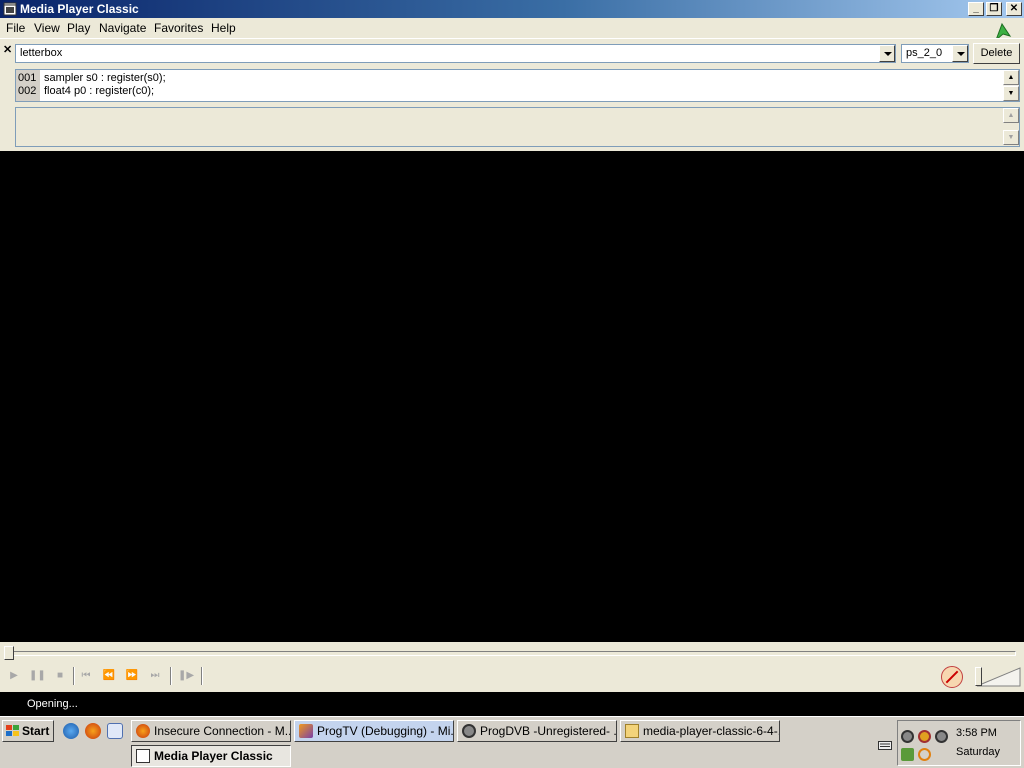  What do you see at coordinates (14, 676) in the screenshot?
I see `play-icon: ▶` at bounding box center [14, 676].